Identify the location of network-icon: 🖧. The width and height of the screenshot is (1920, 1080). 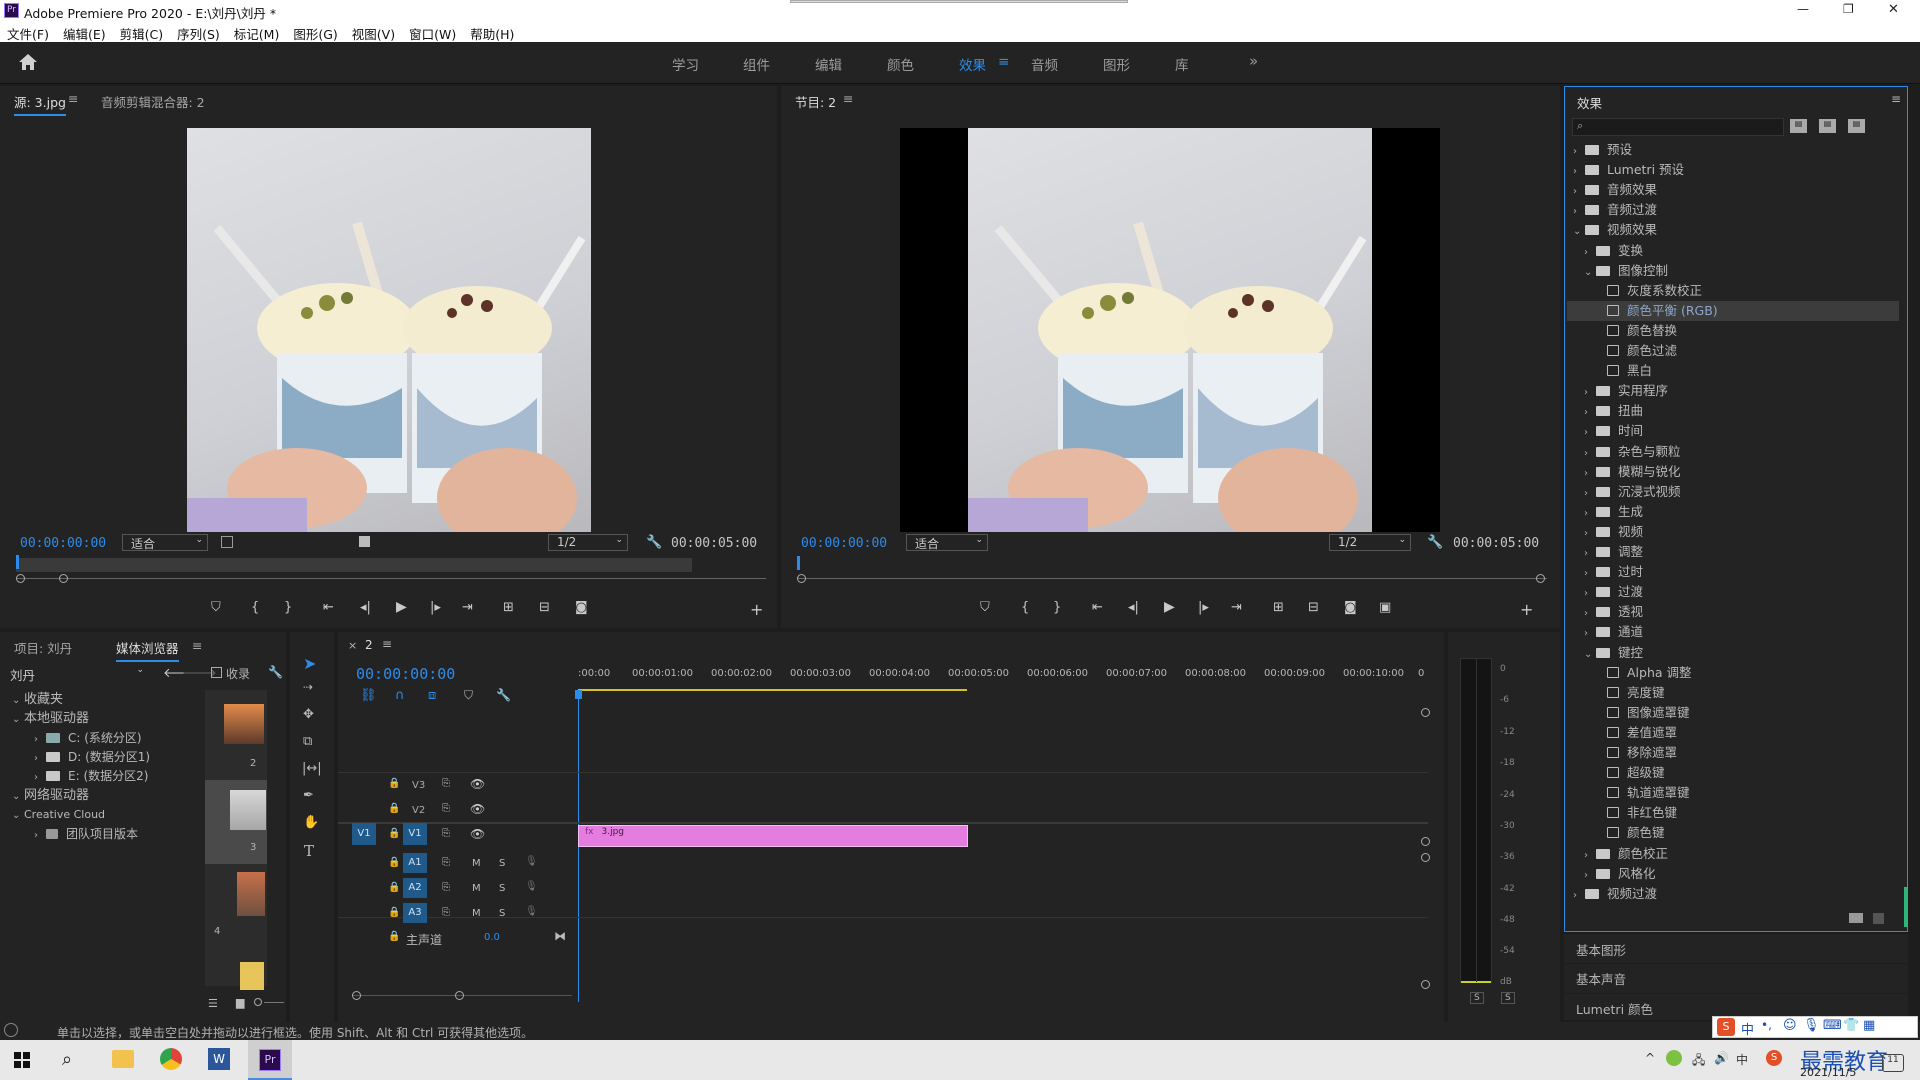
(1698, 1061).